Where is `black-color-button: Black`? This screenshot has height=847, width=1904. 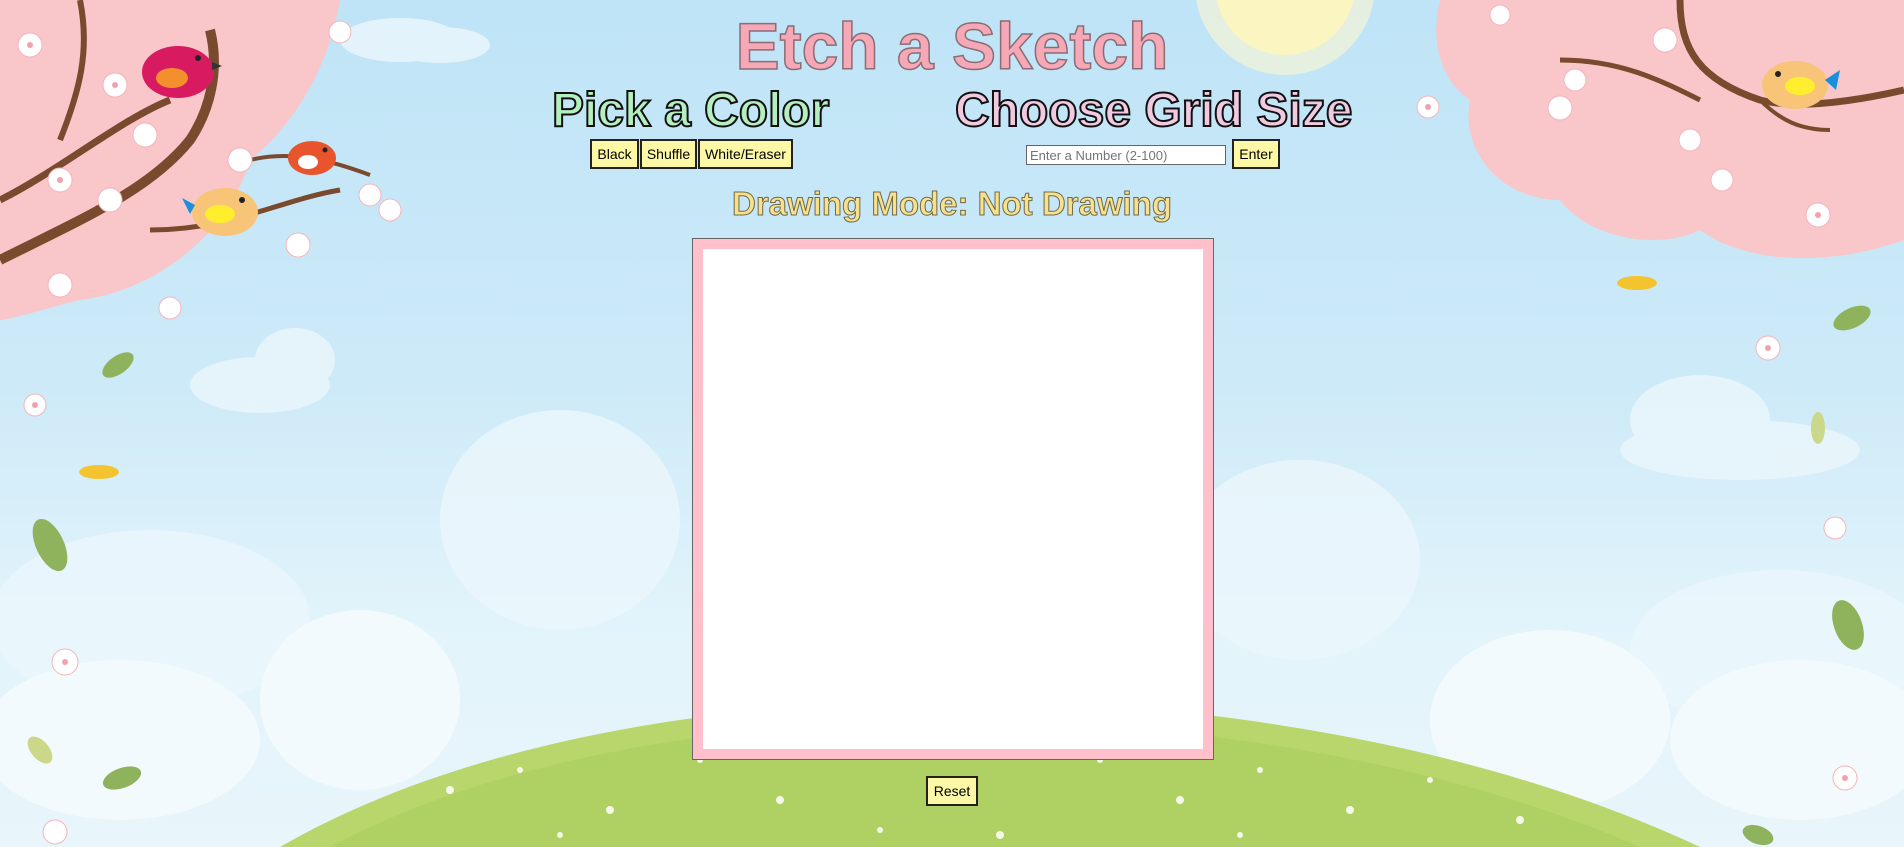 black-color-button: Black is located at coordinates (614, 154).